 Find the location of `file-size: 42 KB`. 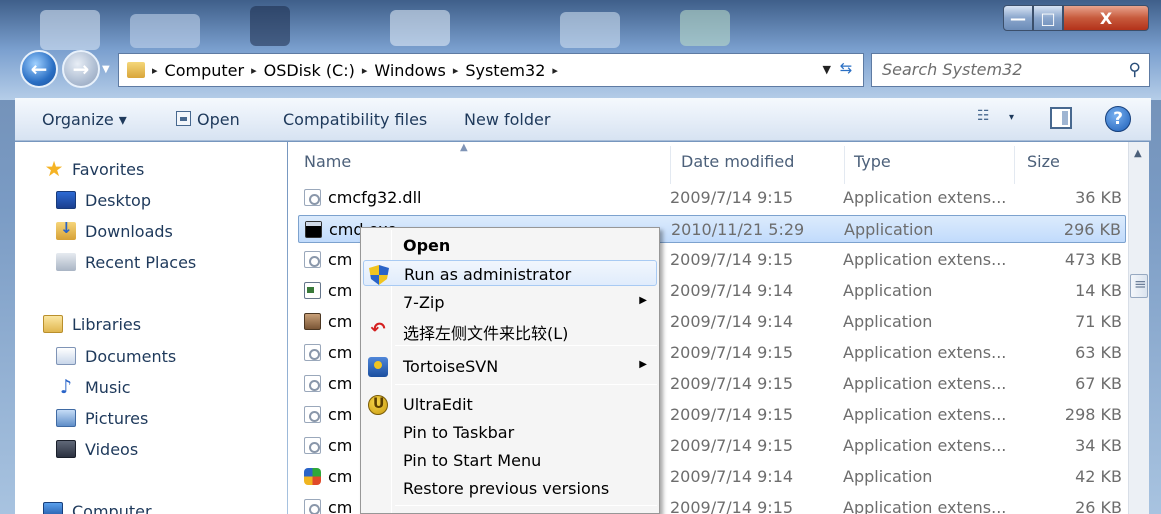

file-size: 42 KB is located at coordinates (1098, 476).